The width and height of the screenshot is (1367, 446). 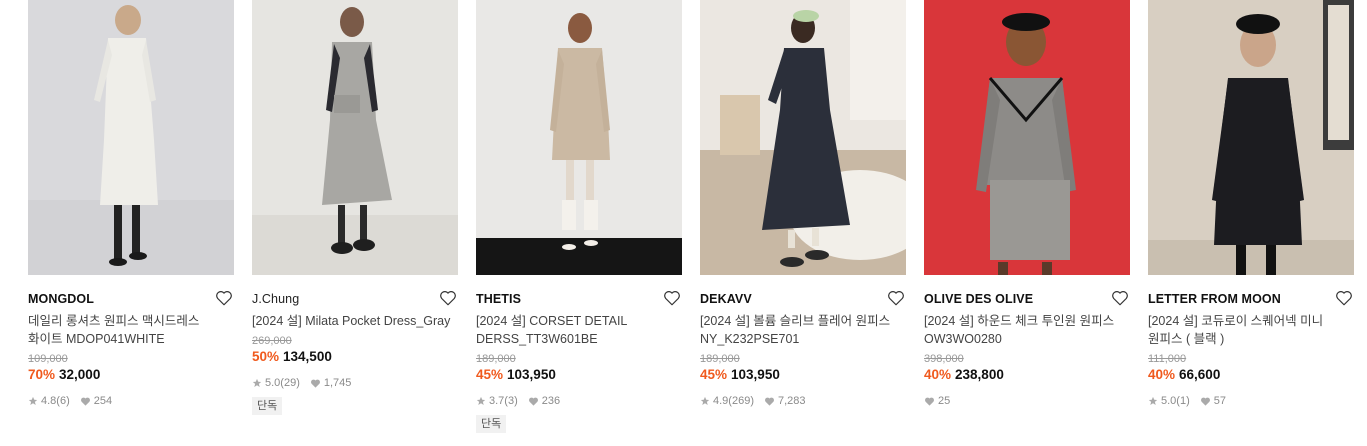 What do you see at coordinates (511, 401) in the screenshot?
I see `review-count: (3)` at bounding box center [511, 401].